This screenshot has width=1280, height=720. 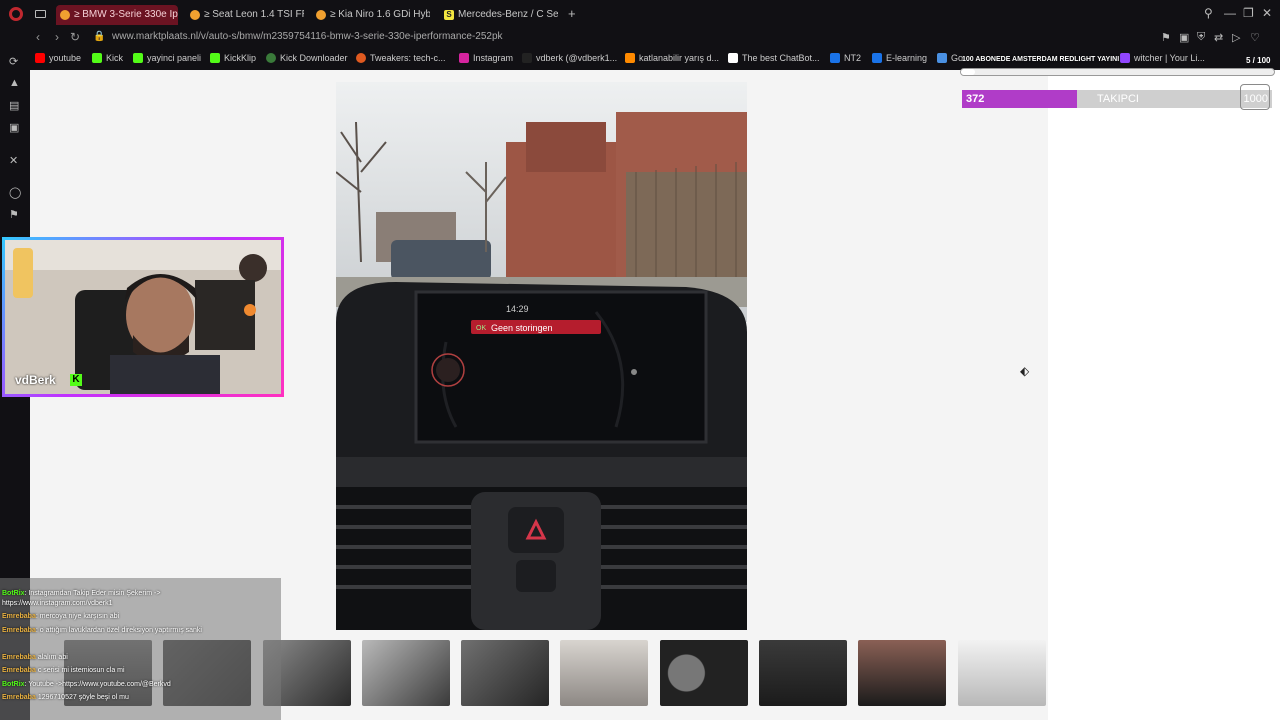 What do you see at coordinates (486, 58) in the screenshot?
I see `bookmark-instagram: Instagram` at bounding box center [486, 58].